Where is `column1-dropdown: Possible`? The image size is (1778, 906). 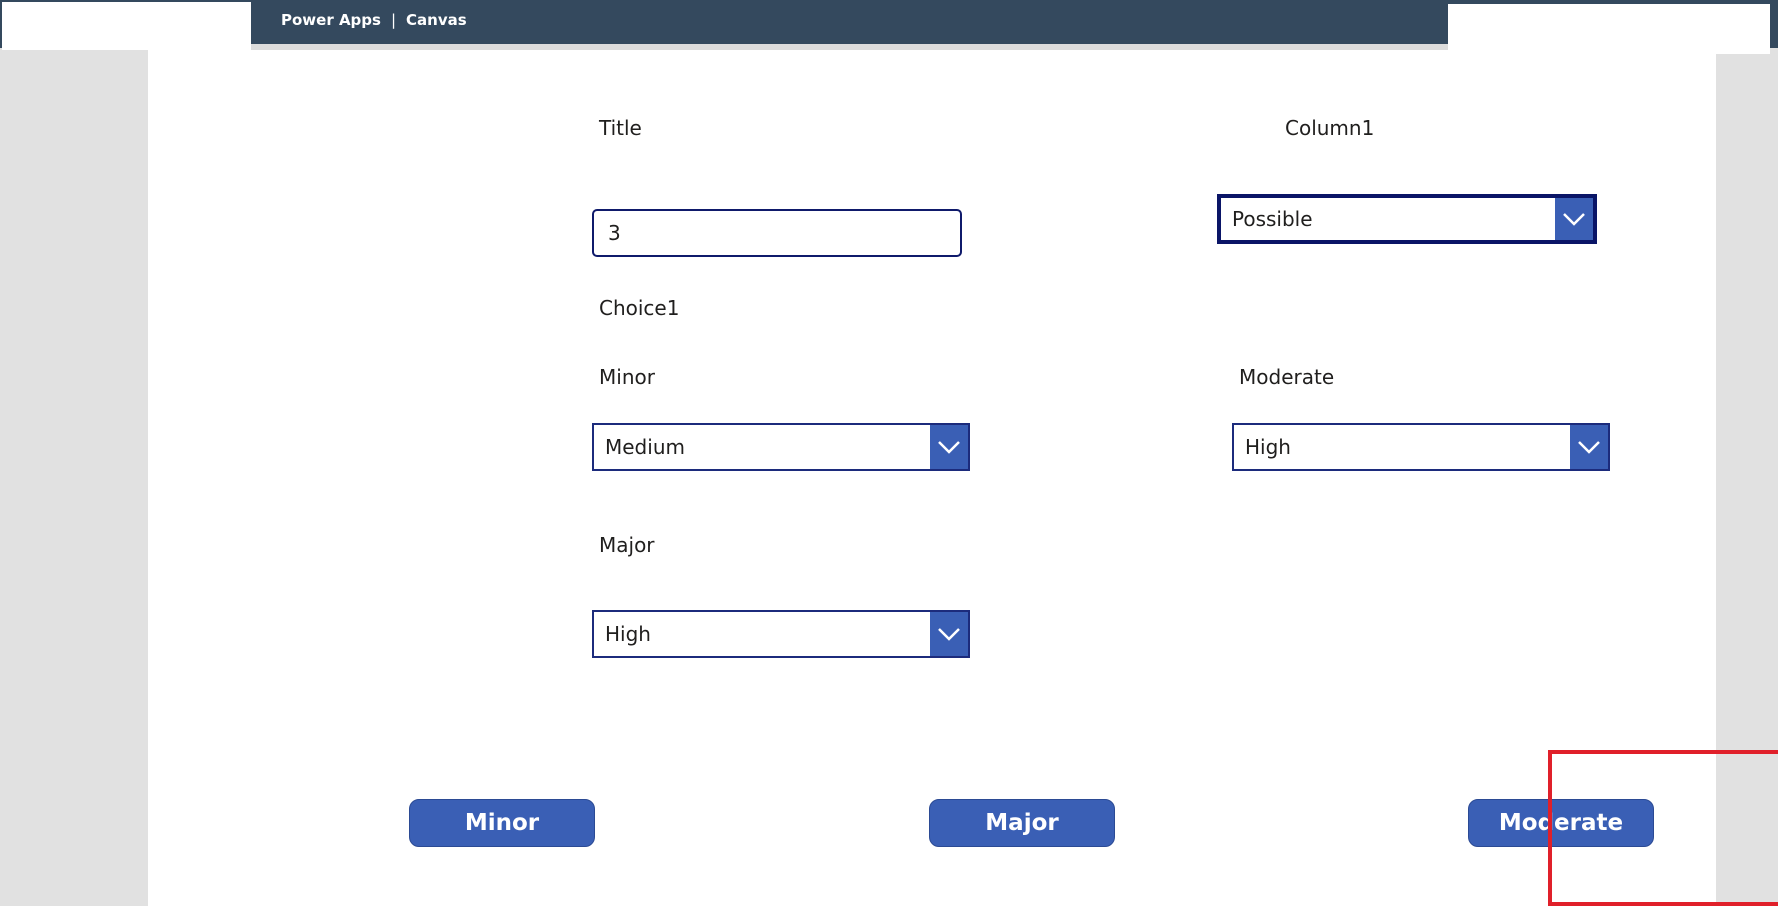
column1-dropdown: Possible is located at coordinates (1407, 219).